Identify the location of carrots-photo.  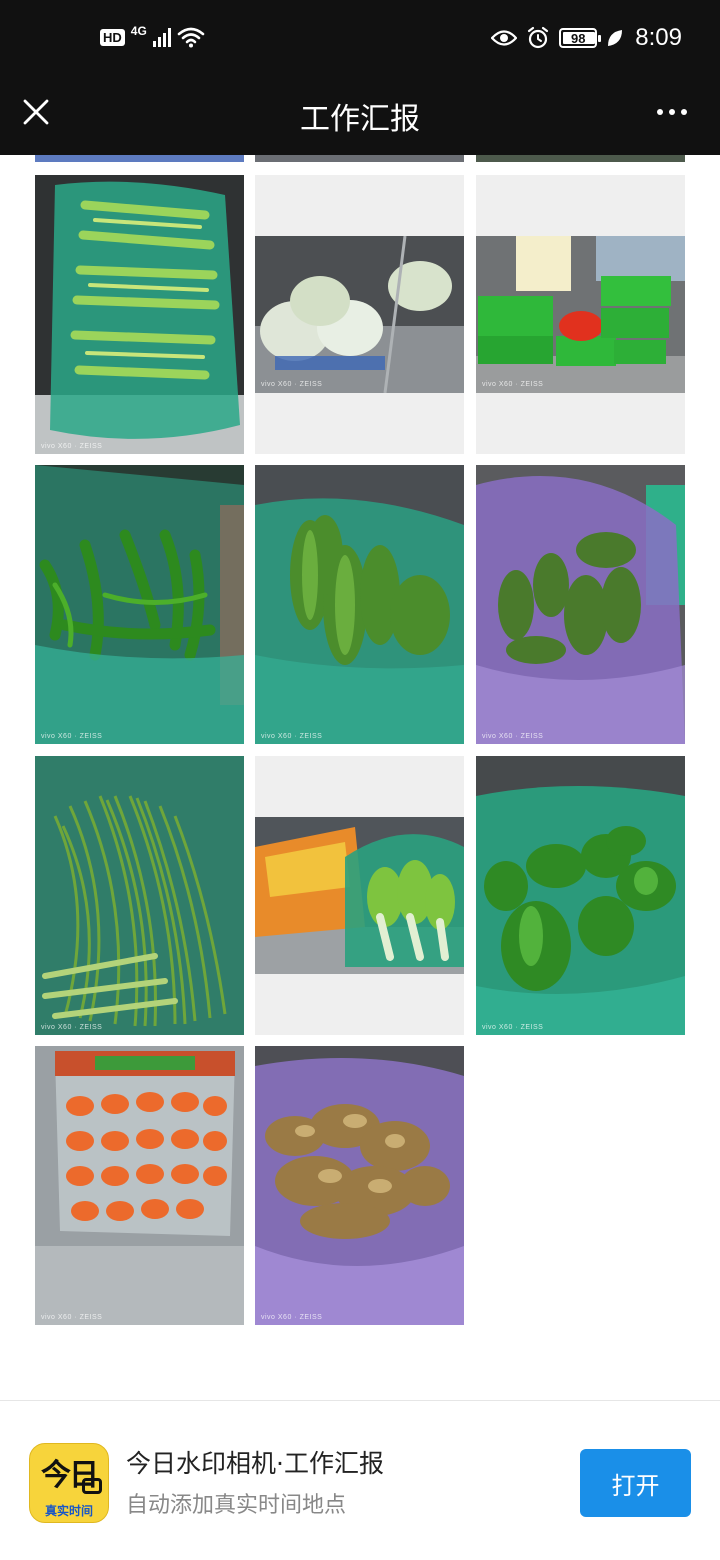
(139, 1185).